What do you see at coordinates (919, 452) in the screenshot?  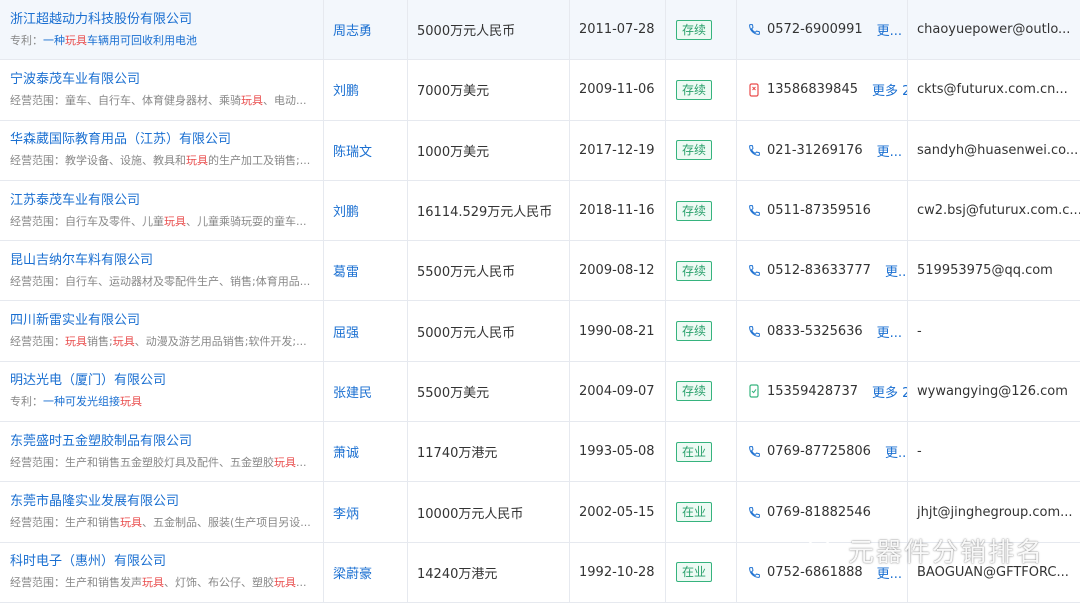 I see `email-address: -` at bounding box center [919, 452].